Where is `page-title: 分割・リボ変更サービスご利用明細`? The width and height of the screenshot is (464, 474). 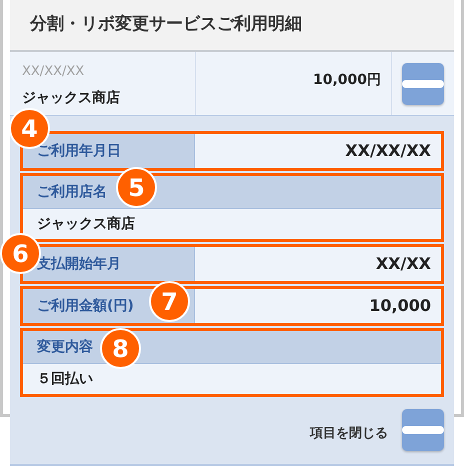 page-title: 分割・リボ変更サービスご利用明細 is located at coordinates (166, 24).